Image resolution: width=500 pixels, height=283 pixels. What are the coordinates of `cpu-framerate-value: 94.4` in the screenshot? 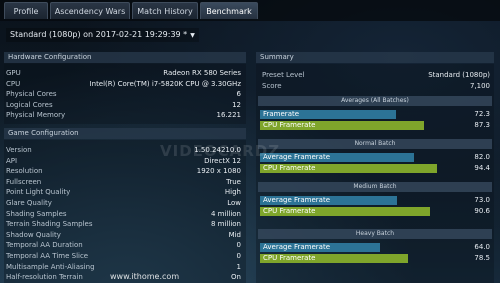 It's located at (482, 168).